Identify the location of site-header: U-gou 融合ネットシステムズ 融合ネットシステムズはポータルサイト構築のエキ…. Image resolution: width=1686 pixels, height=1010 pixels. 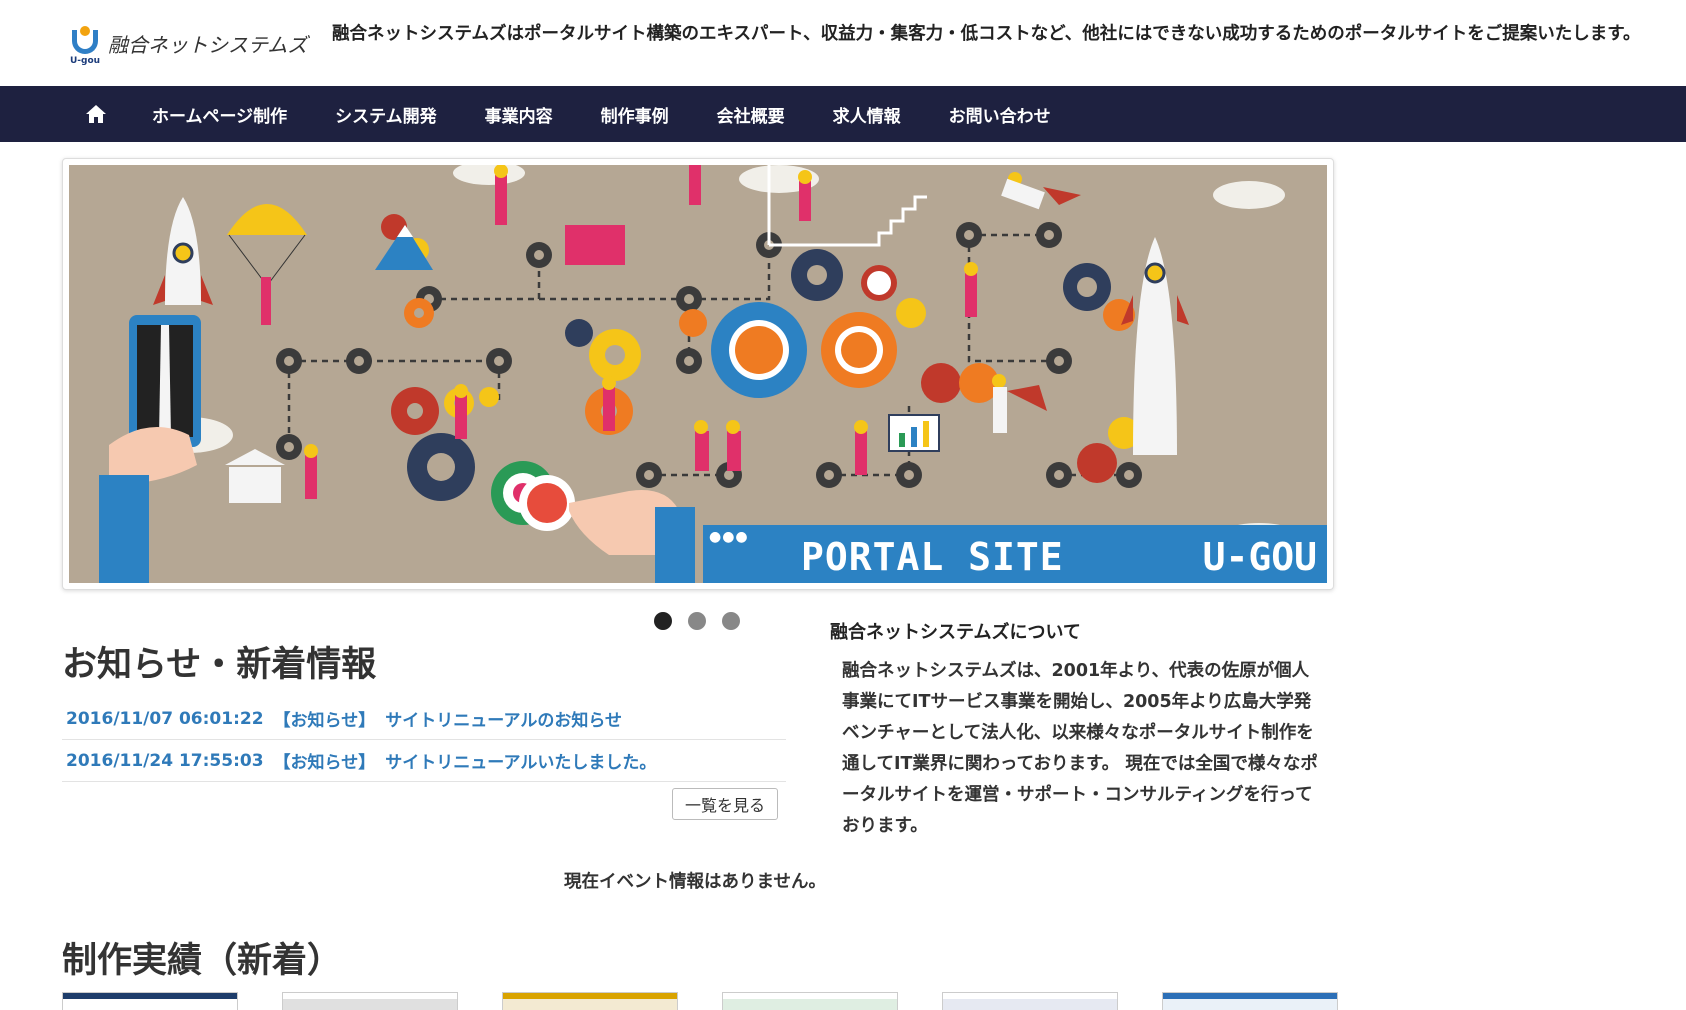
(843, 43).